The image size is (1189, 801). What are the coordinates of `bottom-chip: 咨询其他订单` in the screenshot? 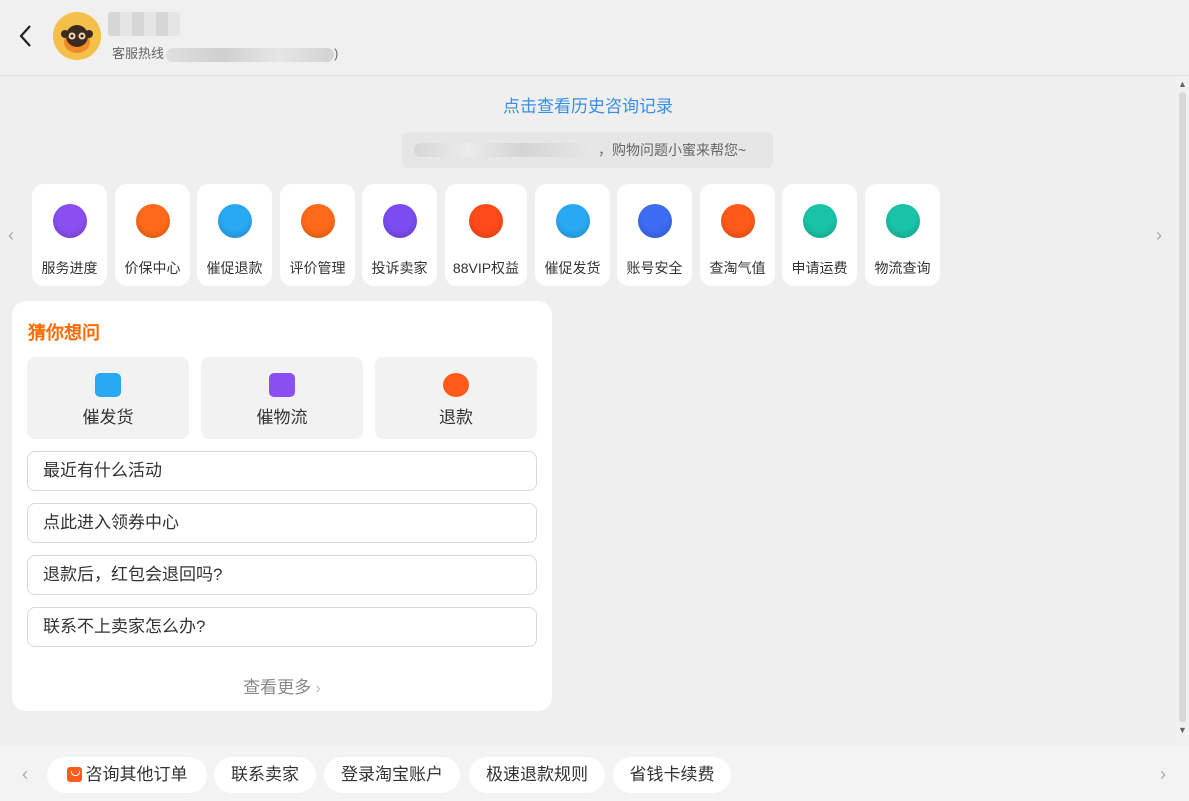 It's located at (127, 775).